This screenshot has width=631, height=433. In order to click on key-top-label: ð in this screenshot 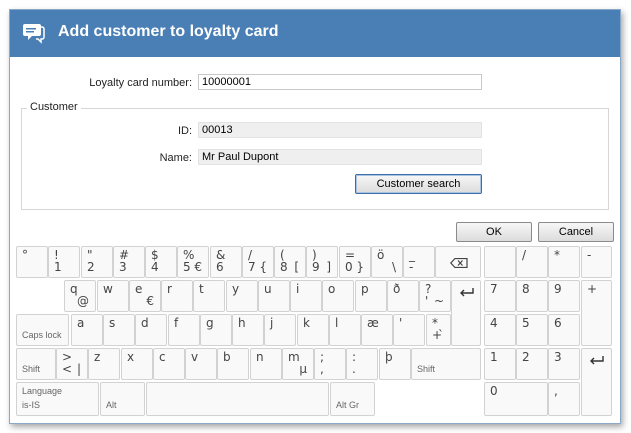, I will do `click(397, 289)`.